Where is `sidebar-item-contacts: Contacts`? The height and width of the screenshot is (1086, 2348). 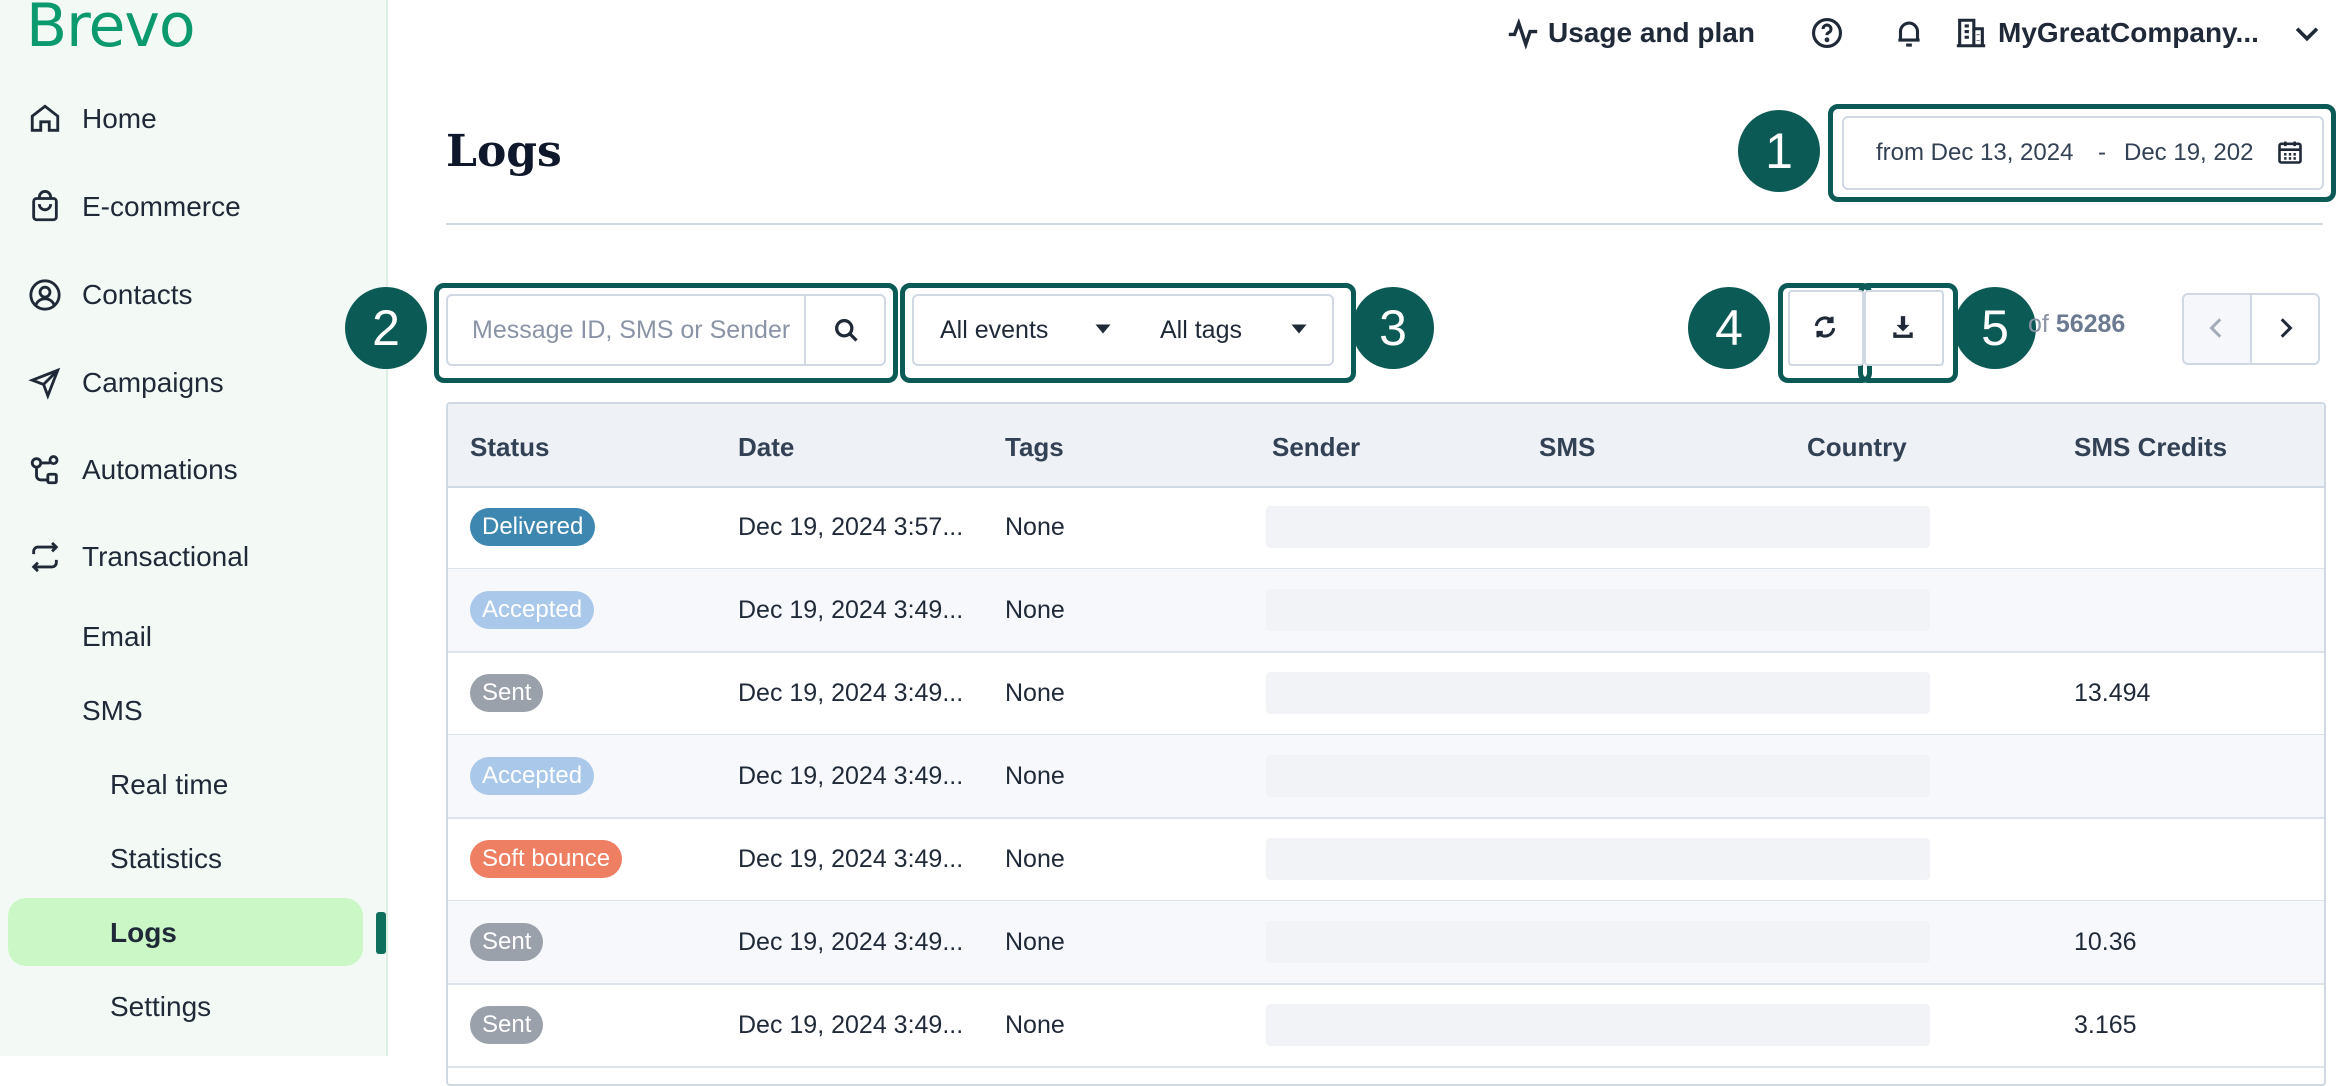 sidebar-item-contacts: Contacts is located at coordinates (190, 295).